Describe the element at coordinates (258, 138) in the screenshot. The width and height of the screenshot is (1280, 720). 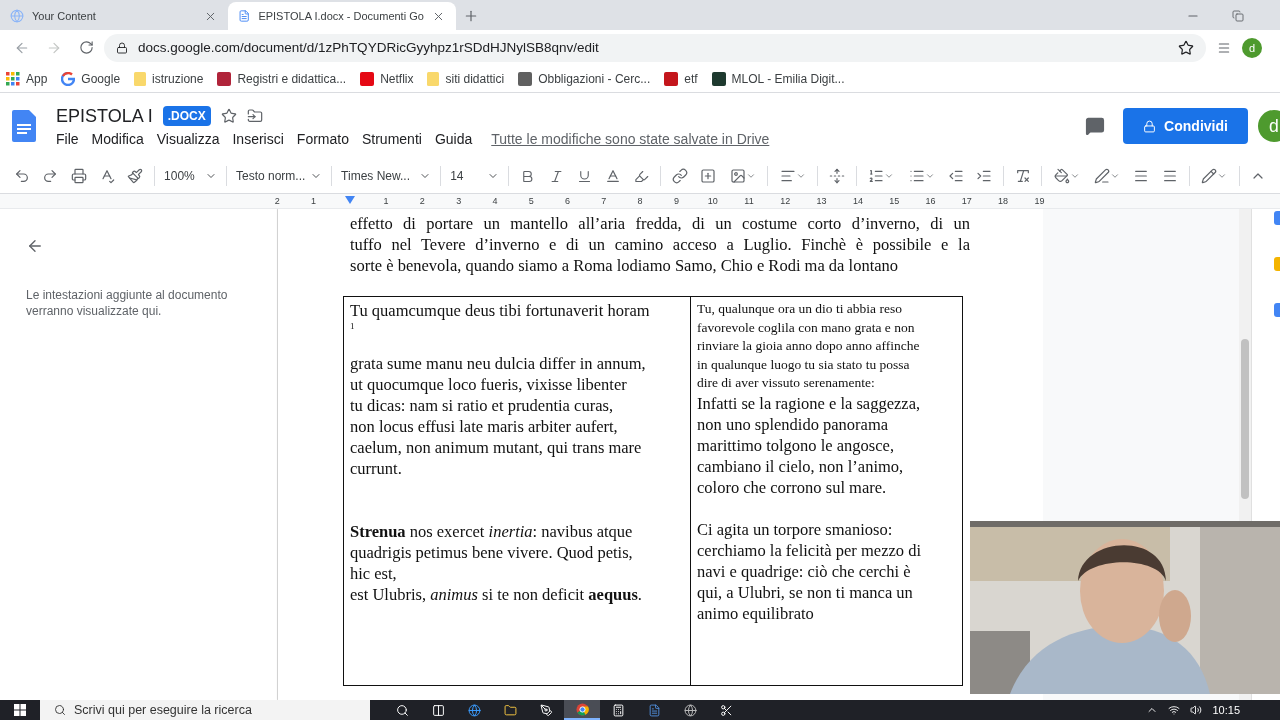
I see `menu-item: Inserisci` at that location.